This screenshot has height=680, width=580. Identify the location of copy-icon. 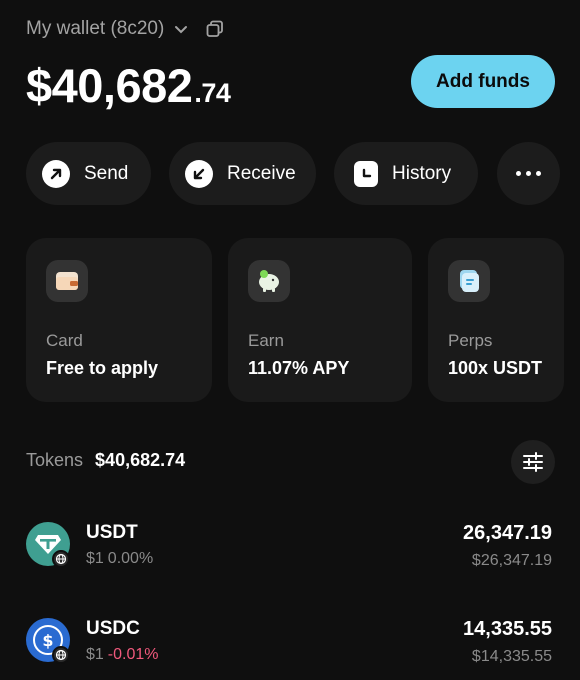
(215, 29).